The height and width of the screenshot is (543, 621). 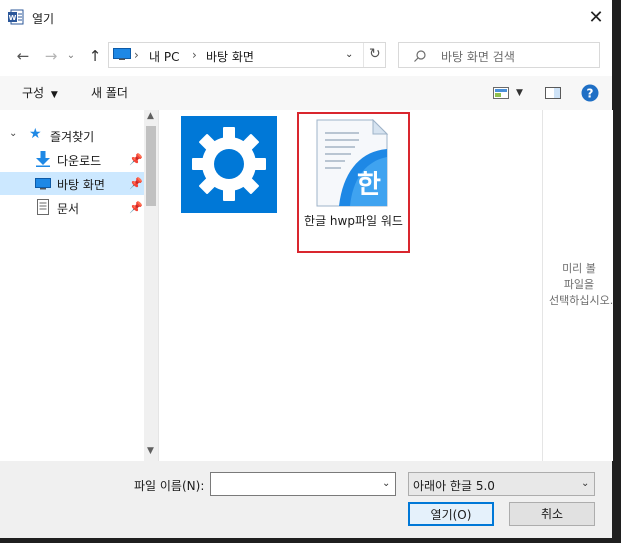 I want to click on arrow-right-icon: →, so click(x=51, y=56).